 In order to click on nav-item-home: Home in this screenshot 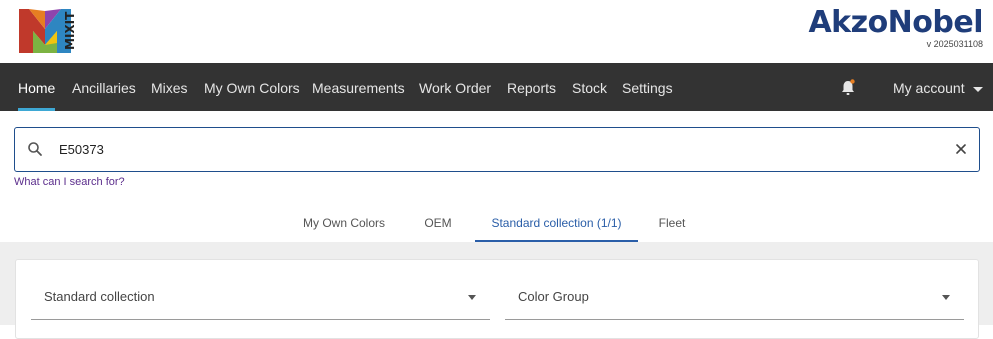, I will do `click(37, 87)`.